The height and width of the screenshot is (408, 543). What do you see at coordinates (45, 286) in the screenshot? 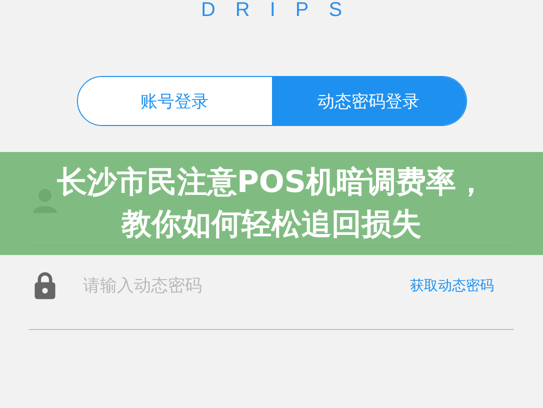
I see `lock-icon` at bounding box center [45, 286].